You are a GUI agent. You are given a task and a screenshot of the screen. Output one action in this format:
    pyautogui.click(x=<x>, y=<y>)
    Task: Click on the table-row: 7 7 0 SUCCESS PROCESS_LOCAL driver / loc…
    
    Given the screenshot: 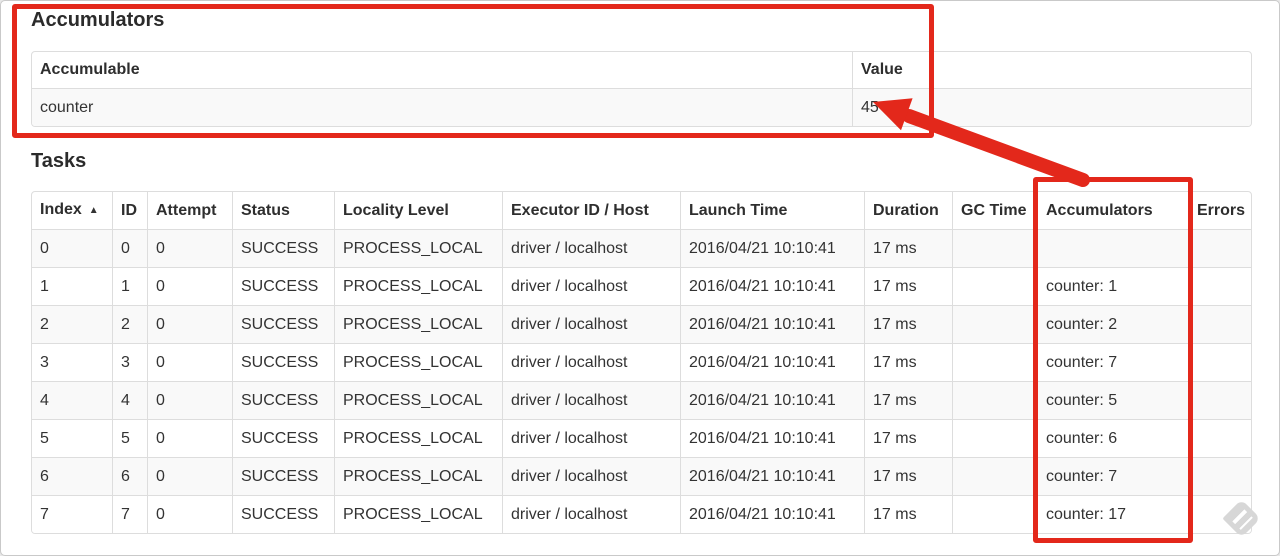 What is the action you would take?
    pyautogui.click(x=641, y=514)
    